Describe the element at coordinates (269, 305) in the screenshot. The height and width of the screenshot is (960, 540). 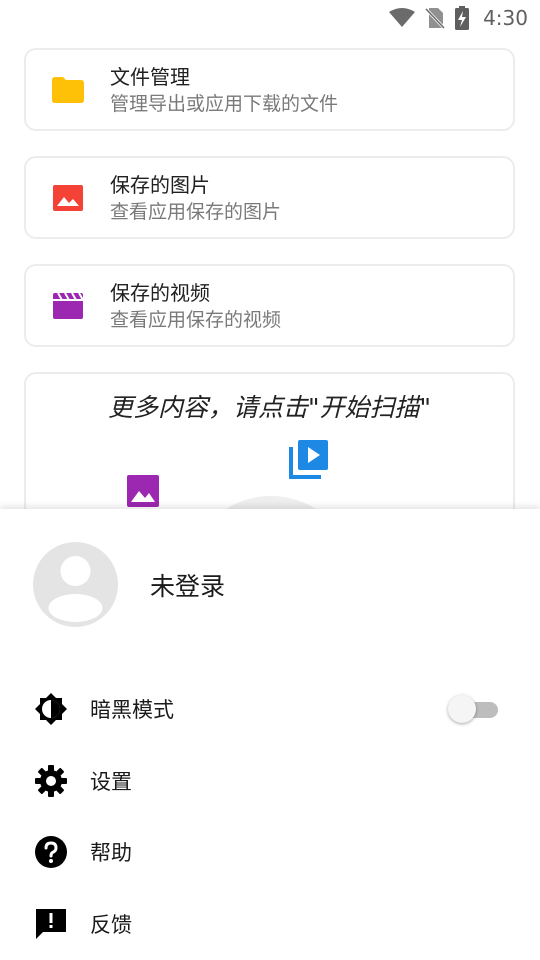
I see `card-saved-videos: 保存的视频 查看应用保存的视频` at that location.